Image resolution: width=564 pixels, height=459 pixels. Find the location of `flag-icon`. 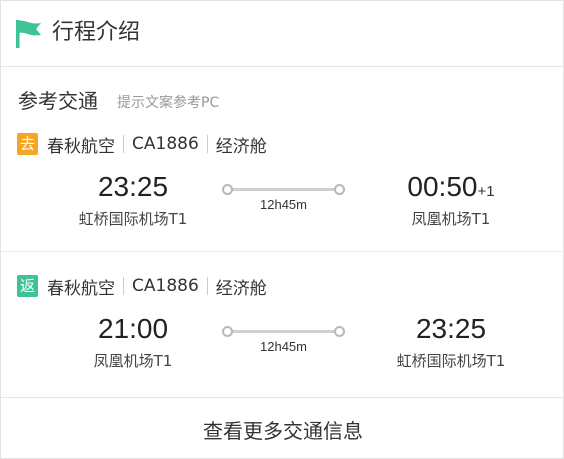

flag-icon is located at coordinates (28, 34).